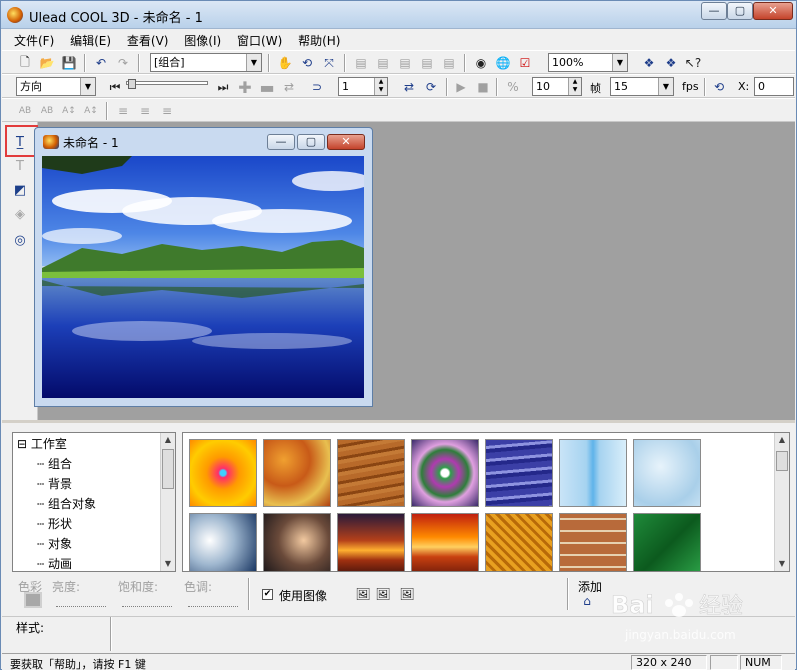  What do you see at coordinates (115, 87) in the screenshot?
I see `first-frame-icon: ⏮` at bounding box center [115, 87].